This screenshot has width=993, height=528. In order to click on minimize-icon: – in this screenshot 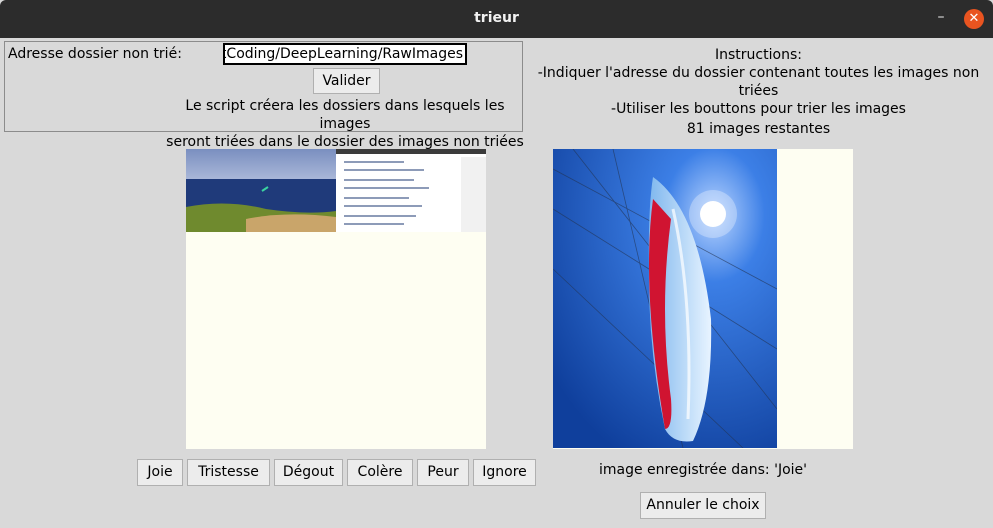, I will do `click(941, 18)`.